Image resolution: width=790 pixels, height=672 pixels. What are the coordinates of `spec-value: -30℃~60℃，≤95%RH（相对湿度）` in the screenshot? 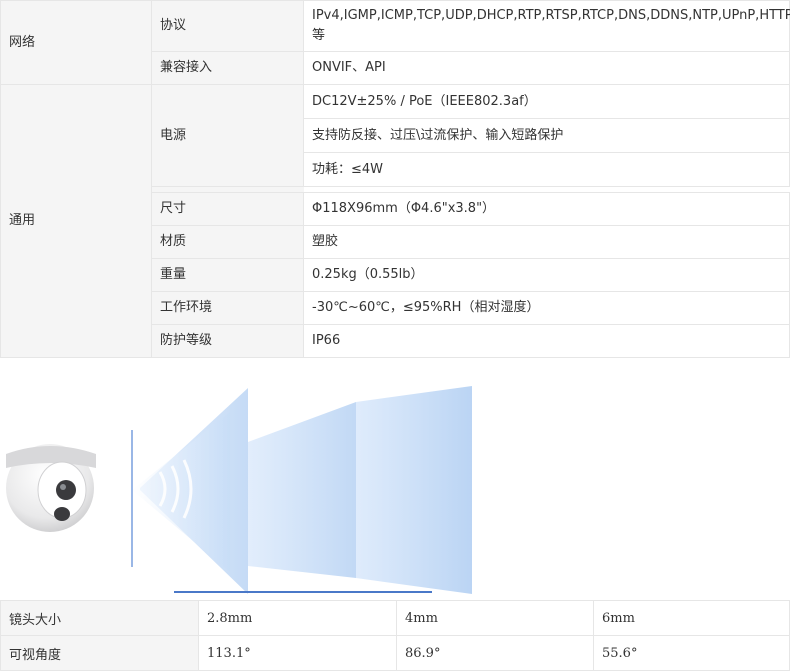 It's located at (546, 308).